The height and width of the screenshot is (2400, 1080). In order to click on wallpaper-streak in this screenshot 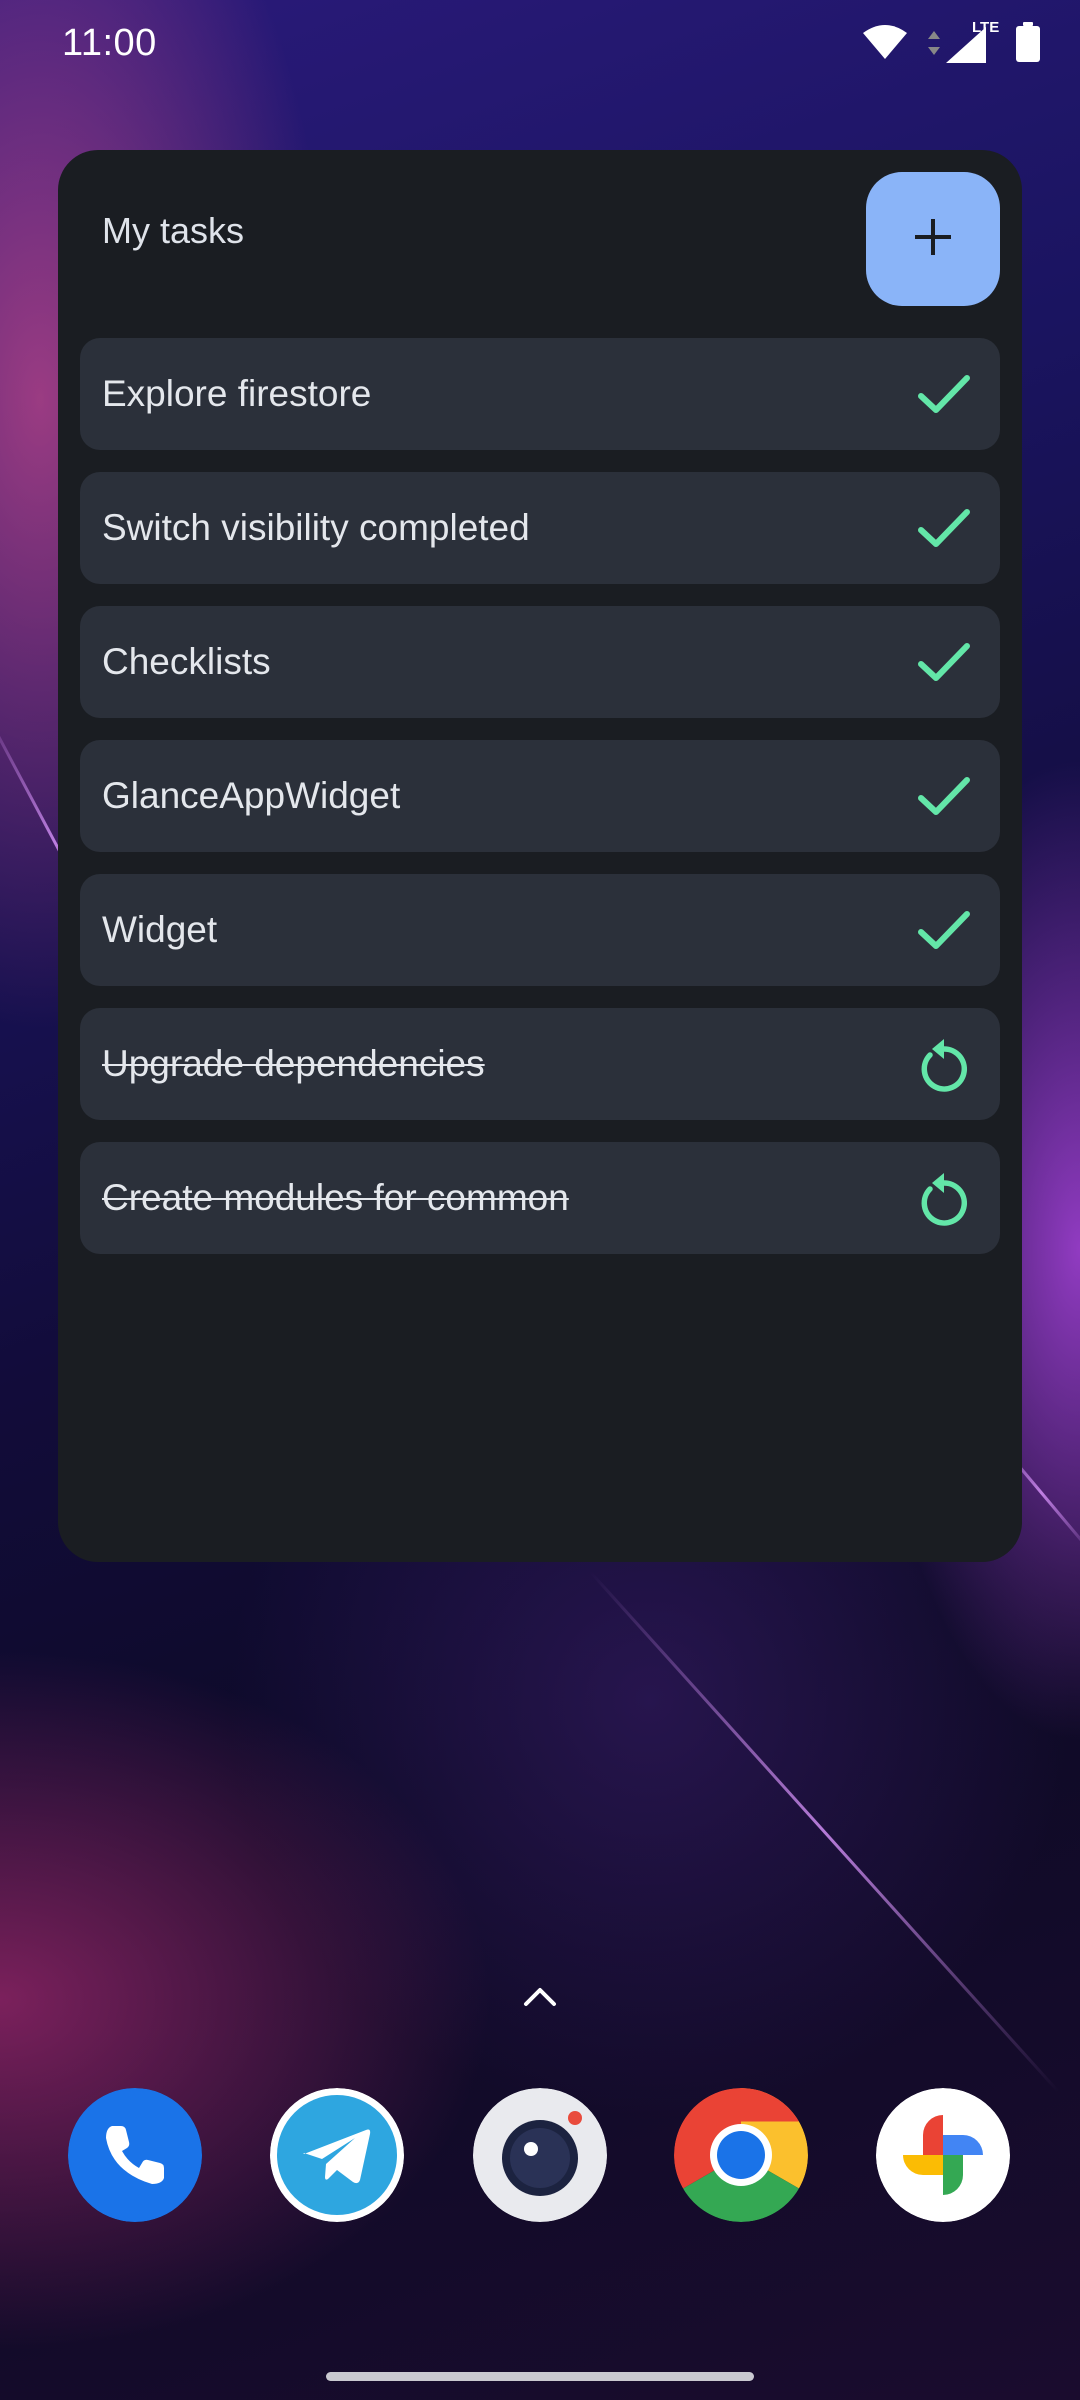, I will do `click(824, 1831)`.